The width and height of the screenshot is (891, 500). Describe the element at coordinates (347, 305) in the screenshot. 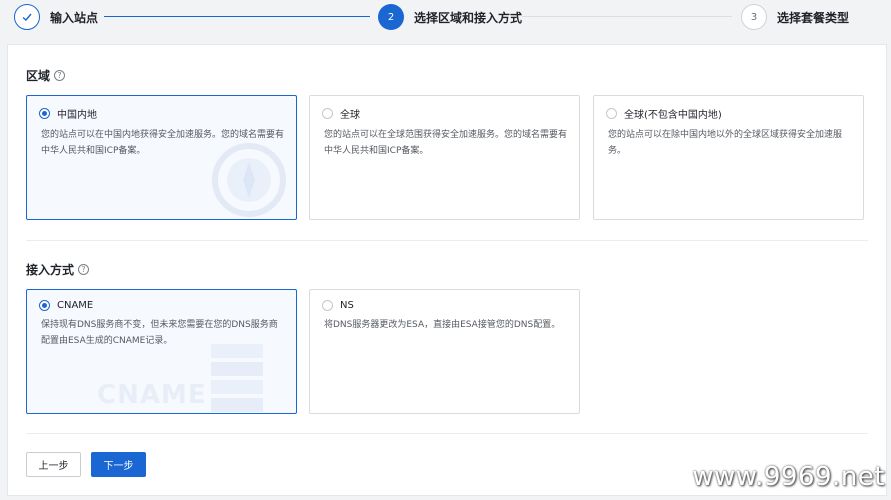

I see `option-label: NS` at that location.